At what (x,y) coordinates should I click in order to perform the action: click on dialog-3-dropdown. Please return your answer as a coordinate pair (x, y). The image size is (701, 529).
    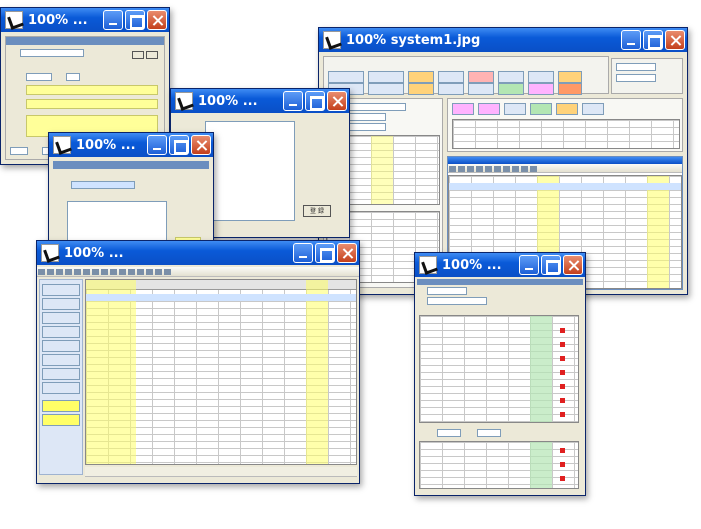
    Looking at the image, I should click on (103, 185).